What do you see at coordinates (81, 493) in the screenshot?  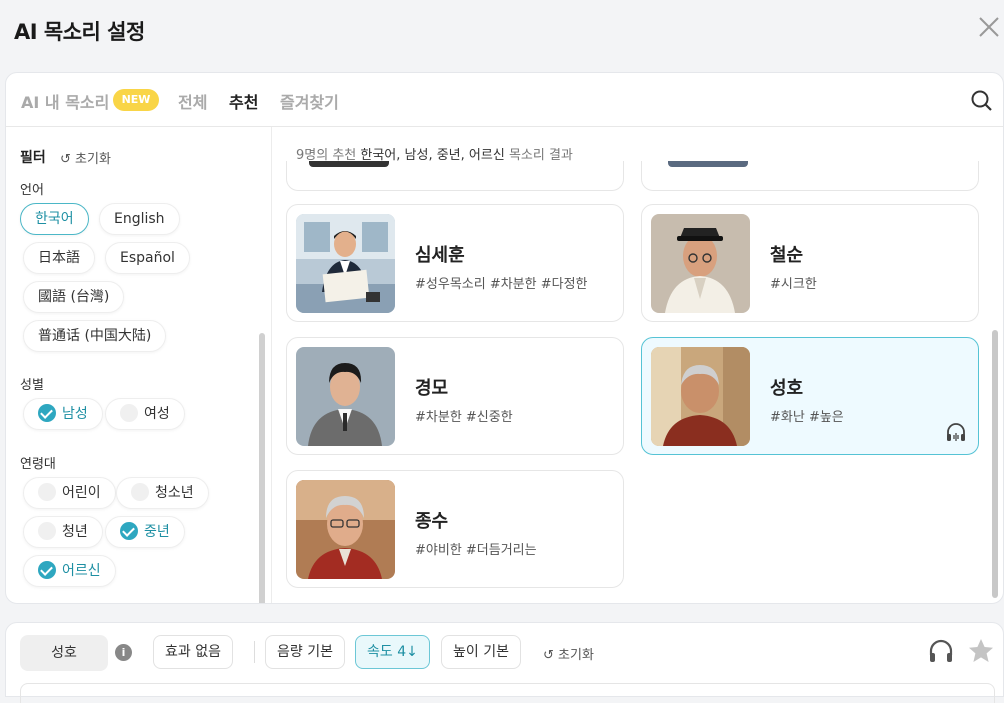 I see `chip-label: 어린이` at bounding box center [81, 493].